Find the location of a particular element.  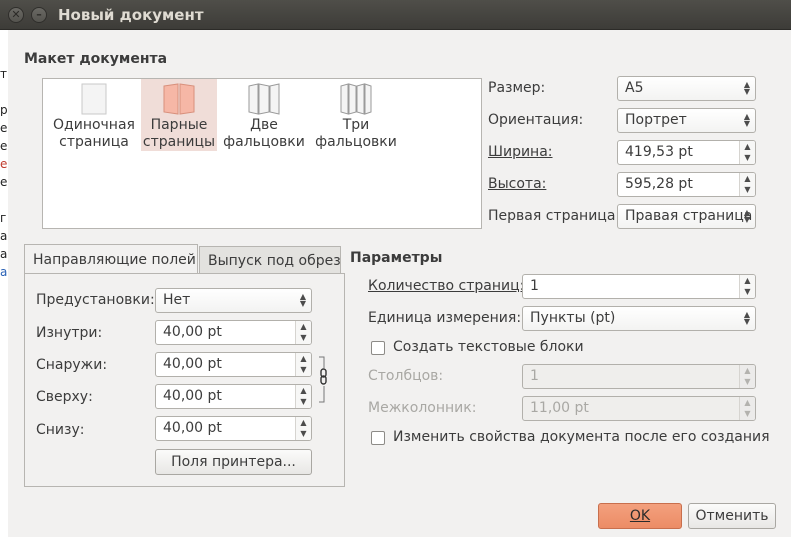

title-bar: ✕ – Новый документ is located at coordinates (395, 15).